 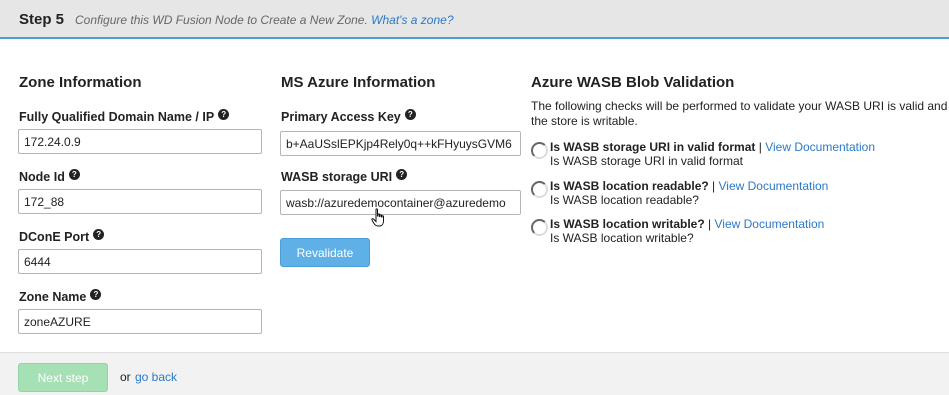 I want to click on or-text: or, so click(x=125, y=377).